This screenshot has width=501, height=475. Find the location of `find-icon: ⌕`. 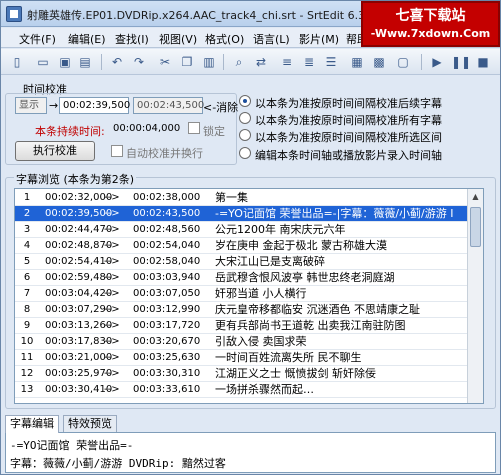

find-icon: ⌕ is located at coordinates (239, 62).